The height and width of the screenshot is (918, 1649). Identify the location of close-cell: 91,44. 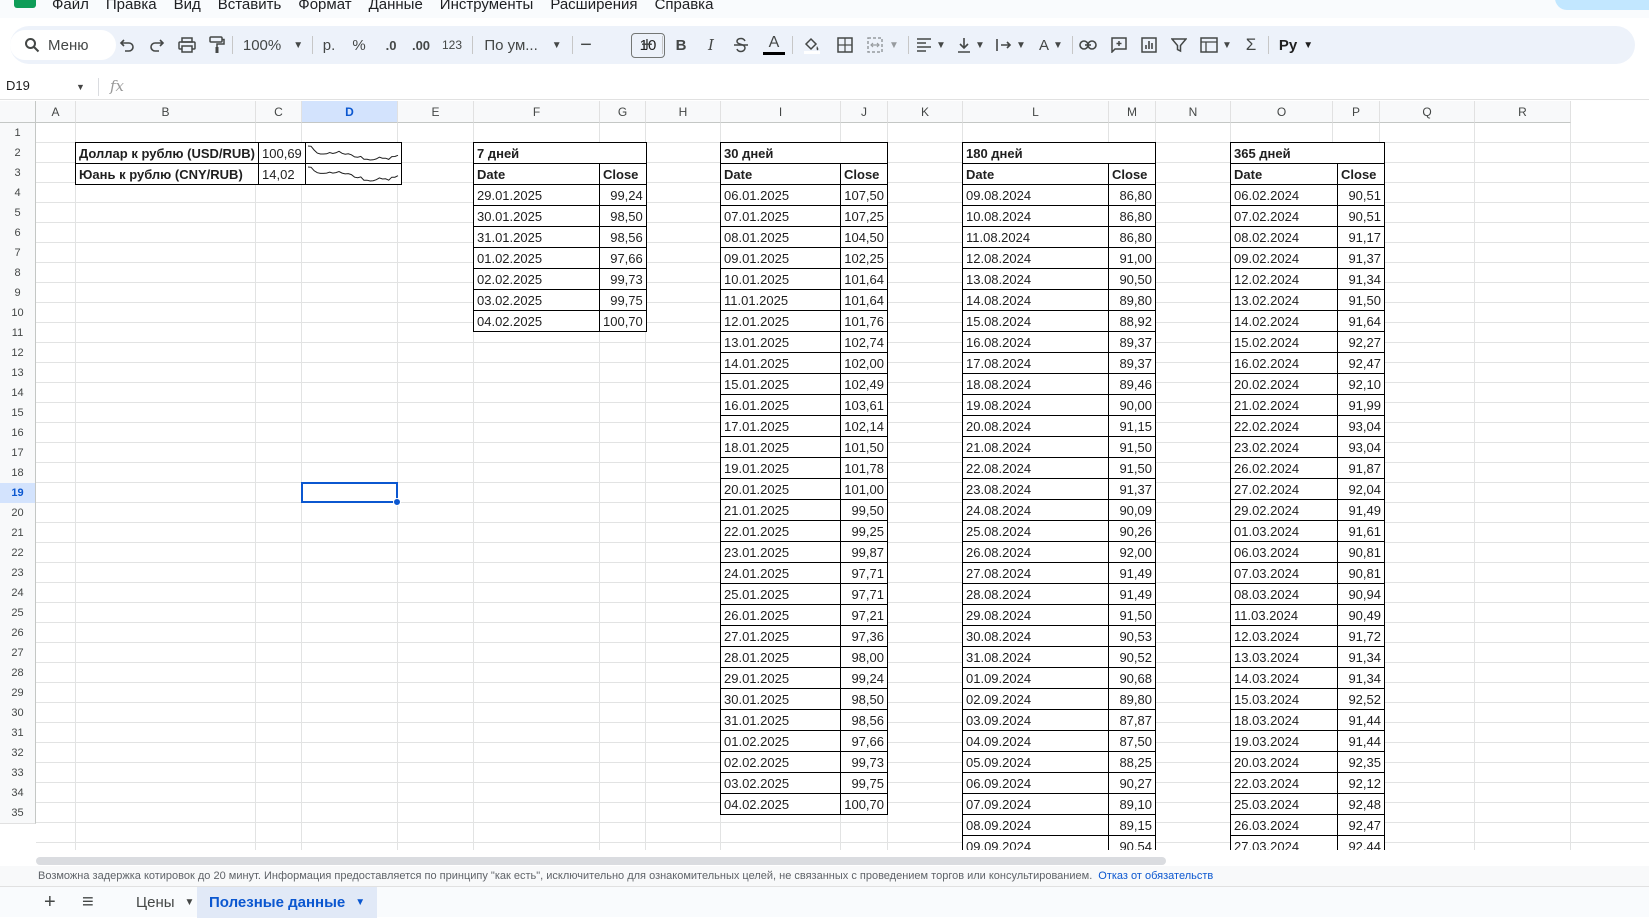
(1361, 720).